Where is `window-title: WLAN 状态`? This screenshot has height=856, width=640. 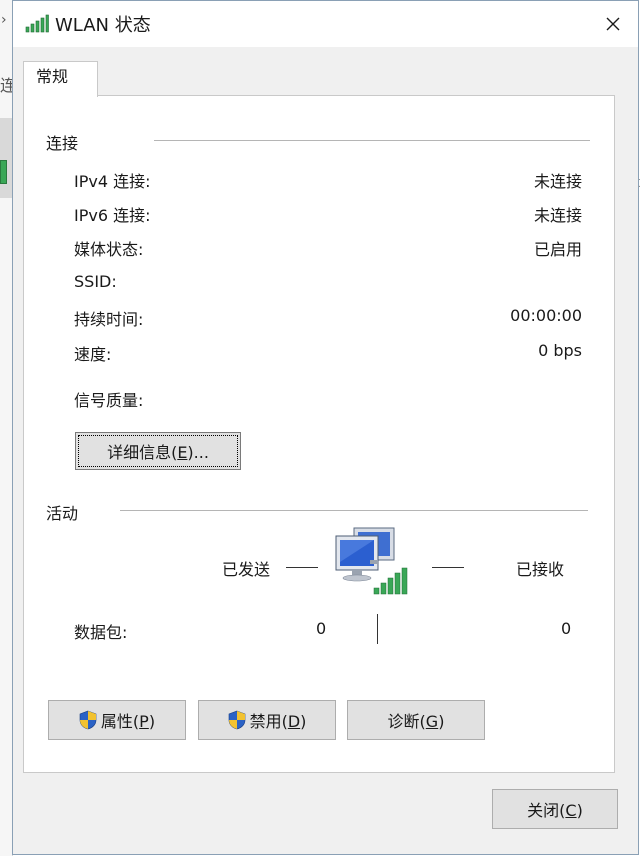 window-title: WLAN 状态 is located at coordinates (103, 25).